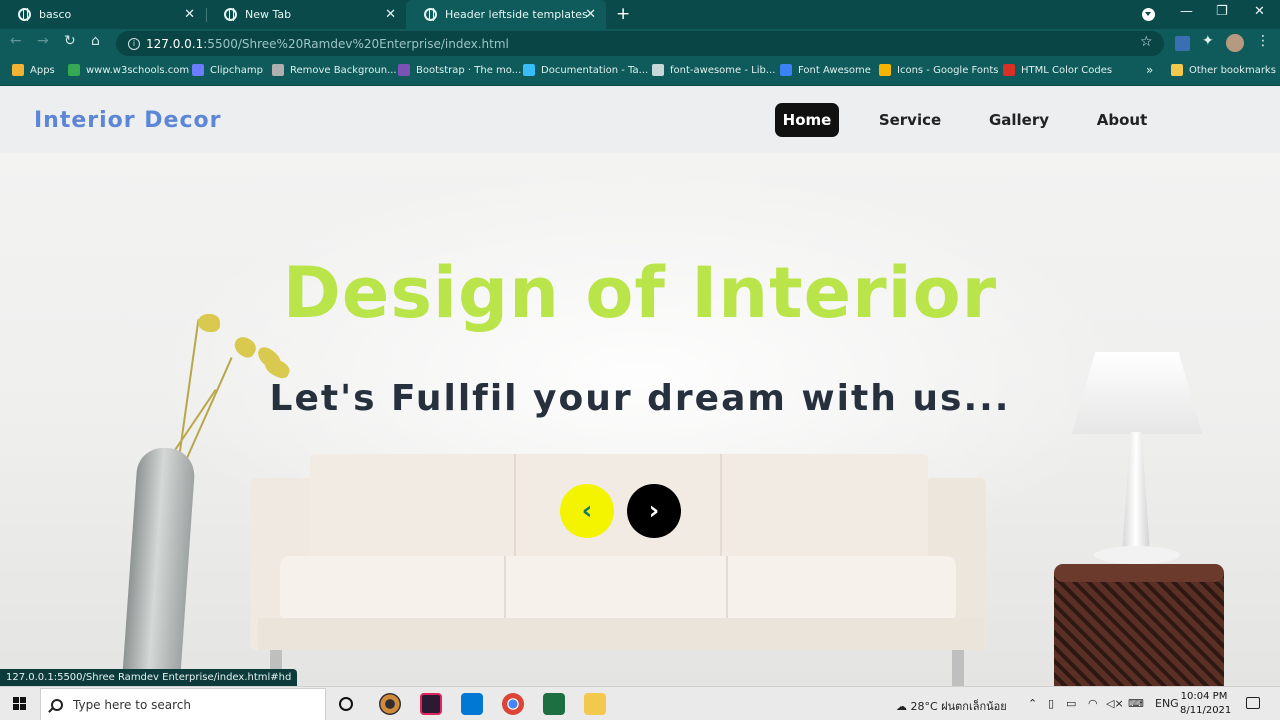 Image resolution: width=1280 pixels, height=720 pixels. Describe the element at coordinates (159, 567) in the screenshot. I see `vase` at that location.